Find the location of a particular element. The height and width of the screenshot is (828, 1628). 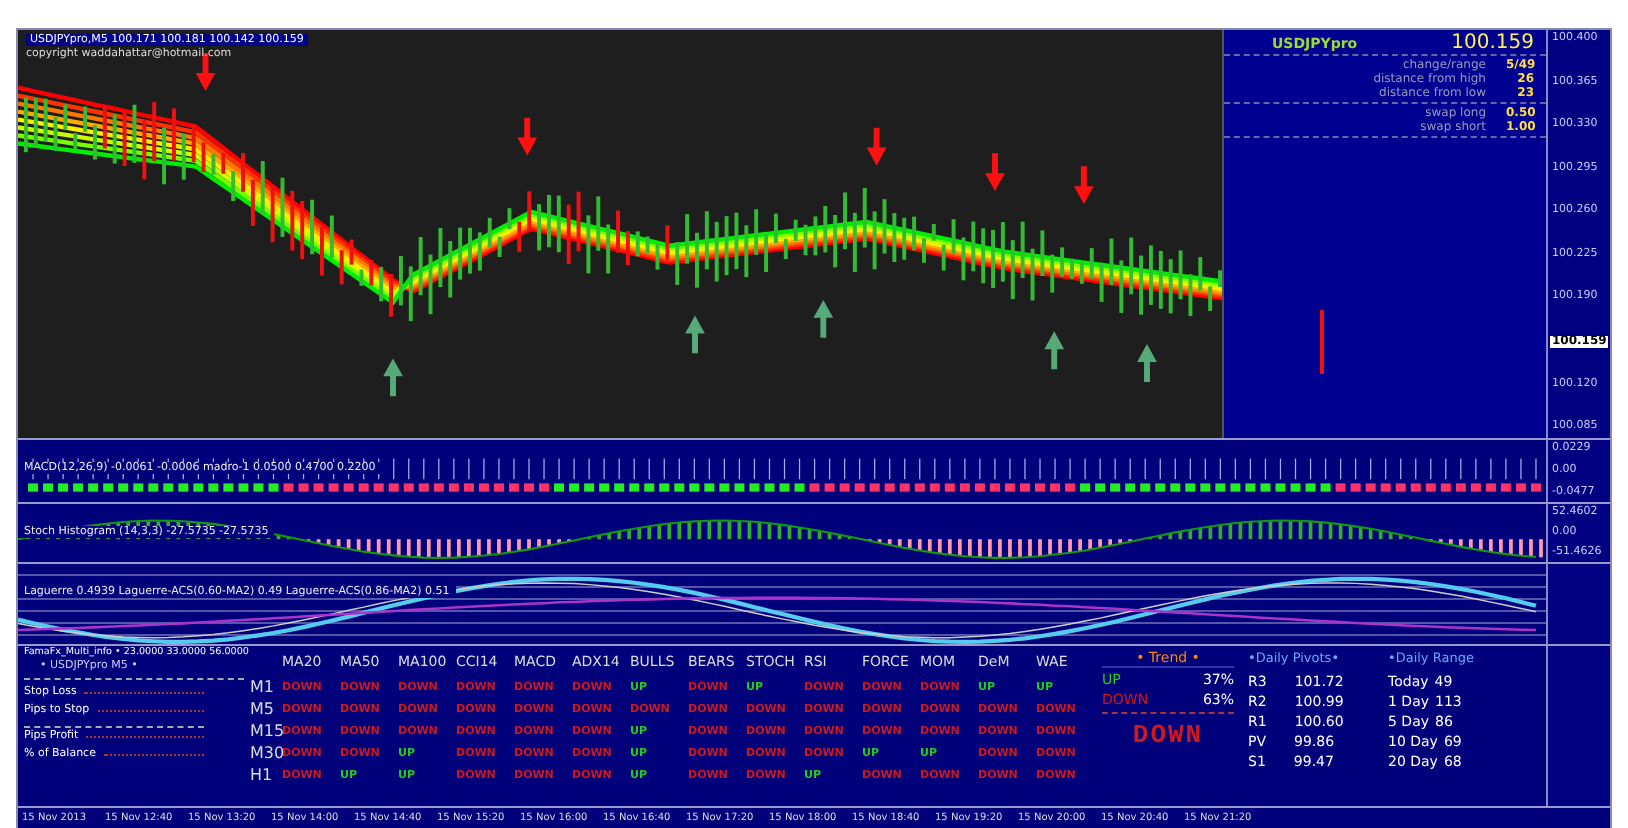

timeframe-label: M5 is located at coordinates (263, 709).